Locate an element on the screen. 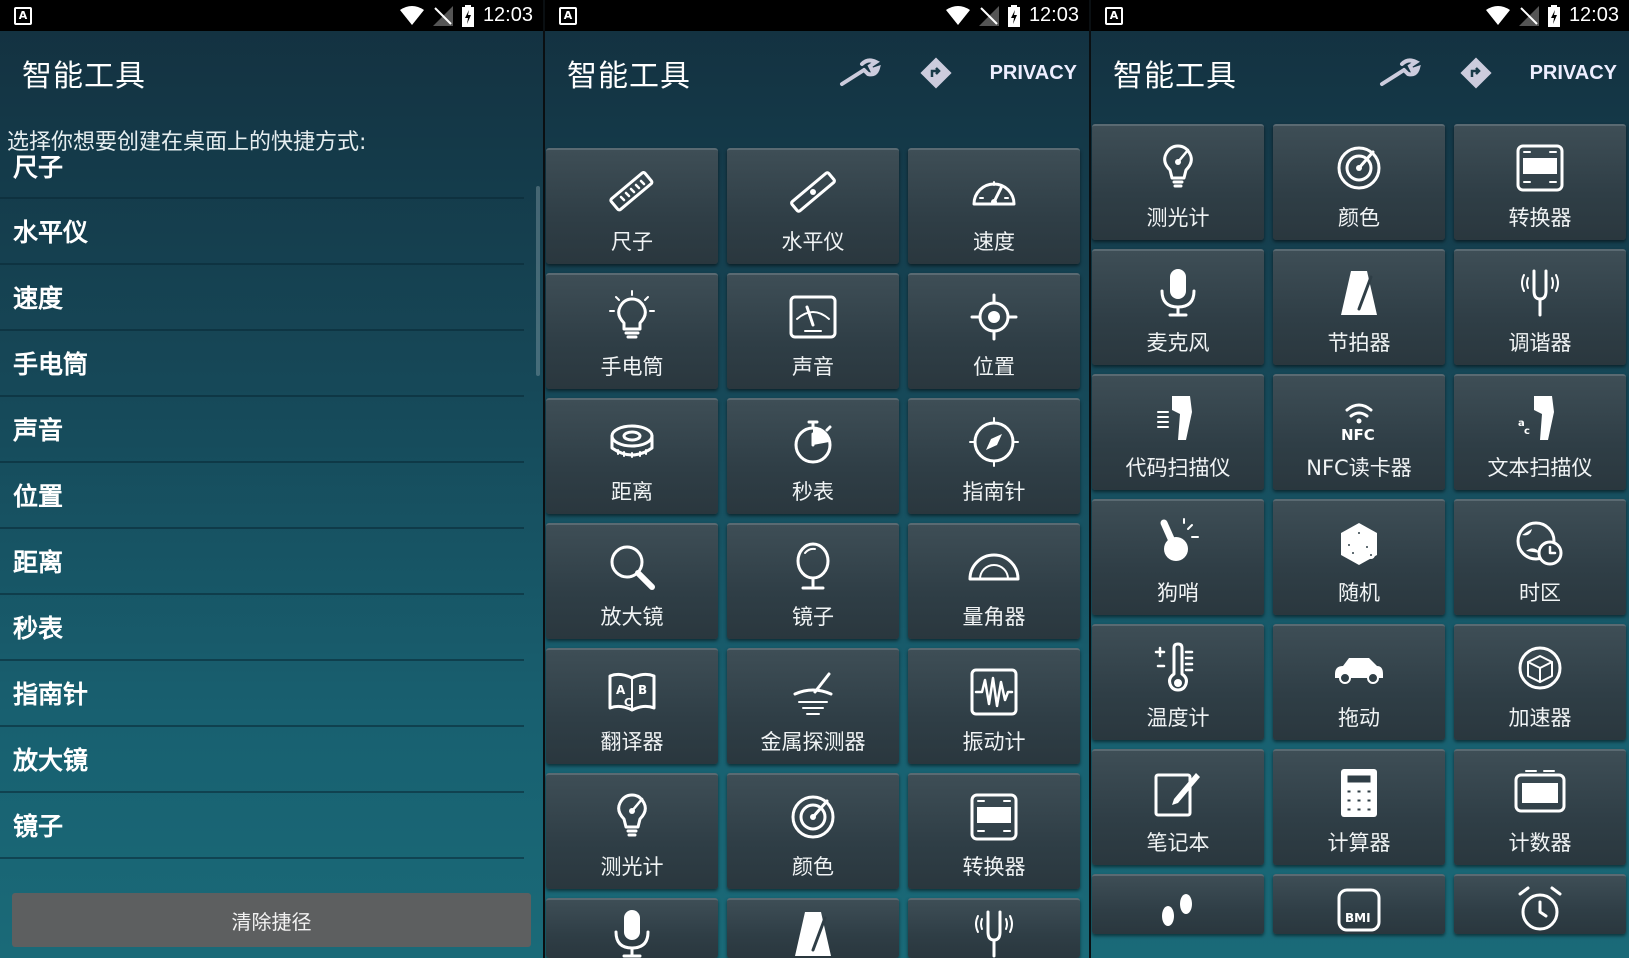 The image size is (1629, 958). tool-label: 放大镜 is located at coordinates (632, 617).